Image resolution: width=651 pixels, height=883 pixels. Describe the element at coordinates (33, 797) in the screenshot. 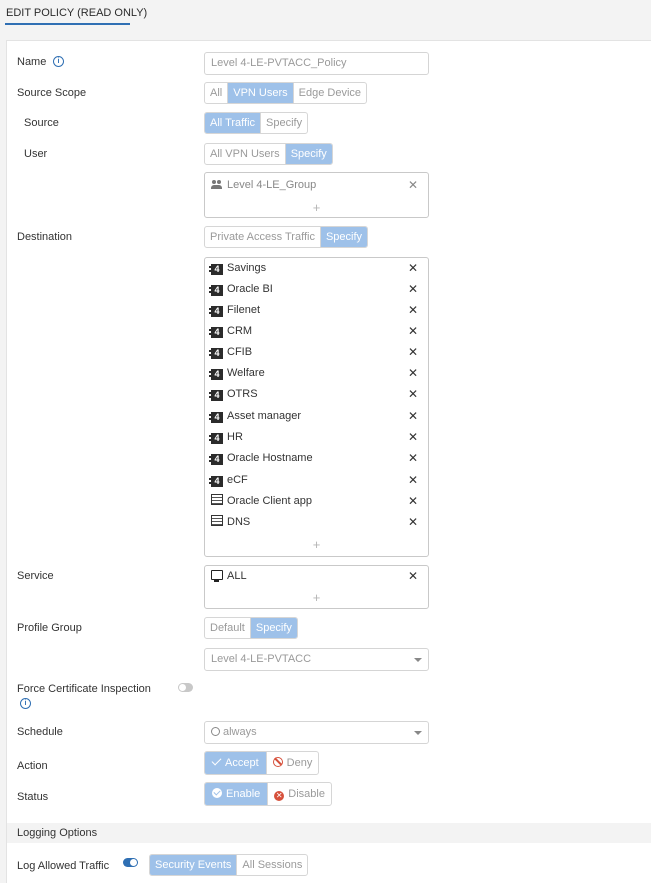

I see `status-label: Status` at that location.